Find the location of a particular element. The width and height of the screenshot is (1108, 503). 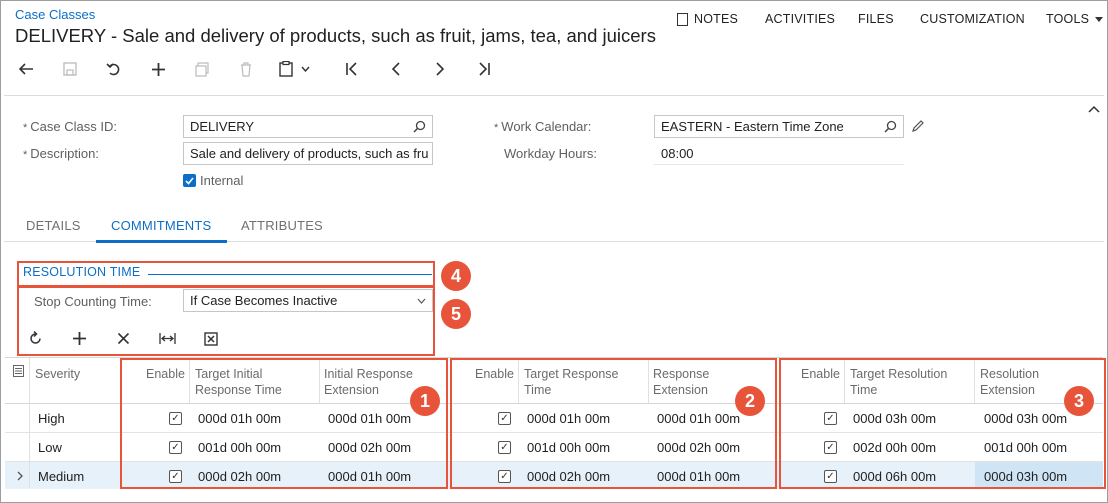

workday-hours-underline is located at coordinates (779, 164).